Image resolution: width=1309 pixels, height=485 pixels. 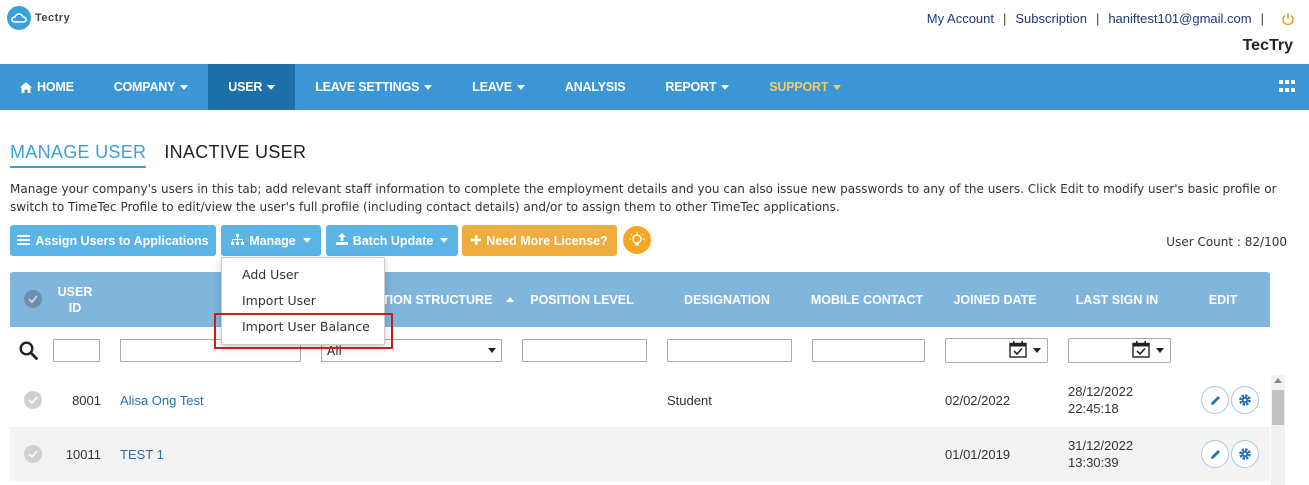 What do you see at coordinates (83, 454) in the screenshot?
I see `user-id-cell: 10011` at bounding box center [83, 454].